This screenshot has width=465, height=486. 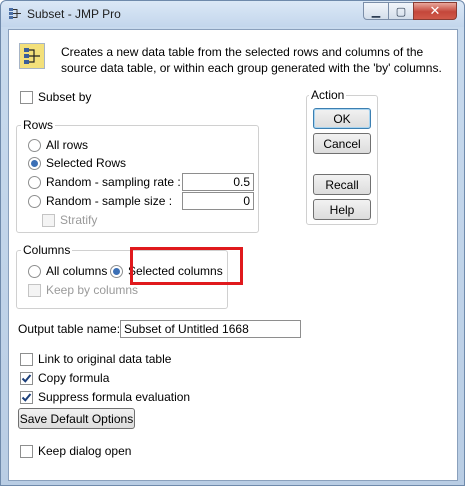 I want to click on close-icon: ✕, so click(x=435, y=10).